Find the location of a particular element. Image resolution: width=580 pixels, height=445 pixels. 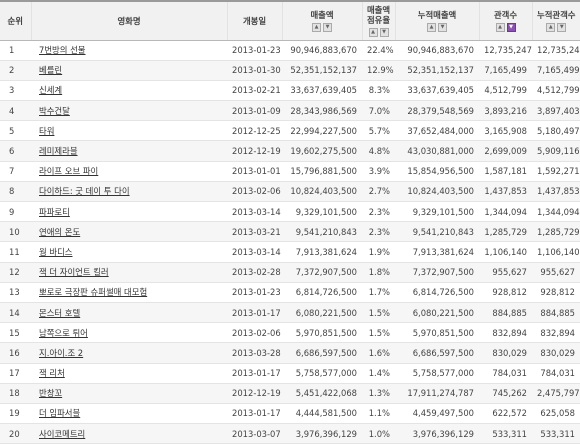

movie-title-link: 라이프 오브 파이 is located at coordinates (68, 171).